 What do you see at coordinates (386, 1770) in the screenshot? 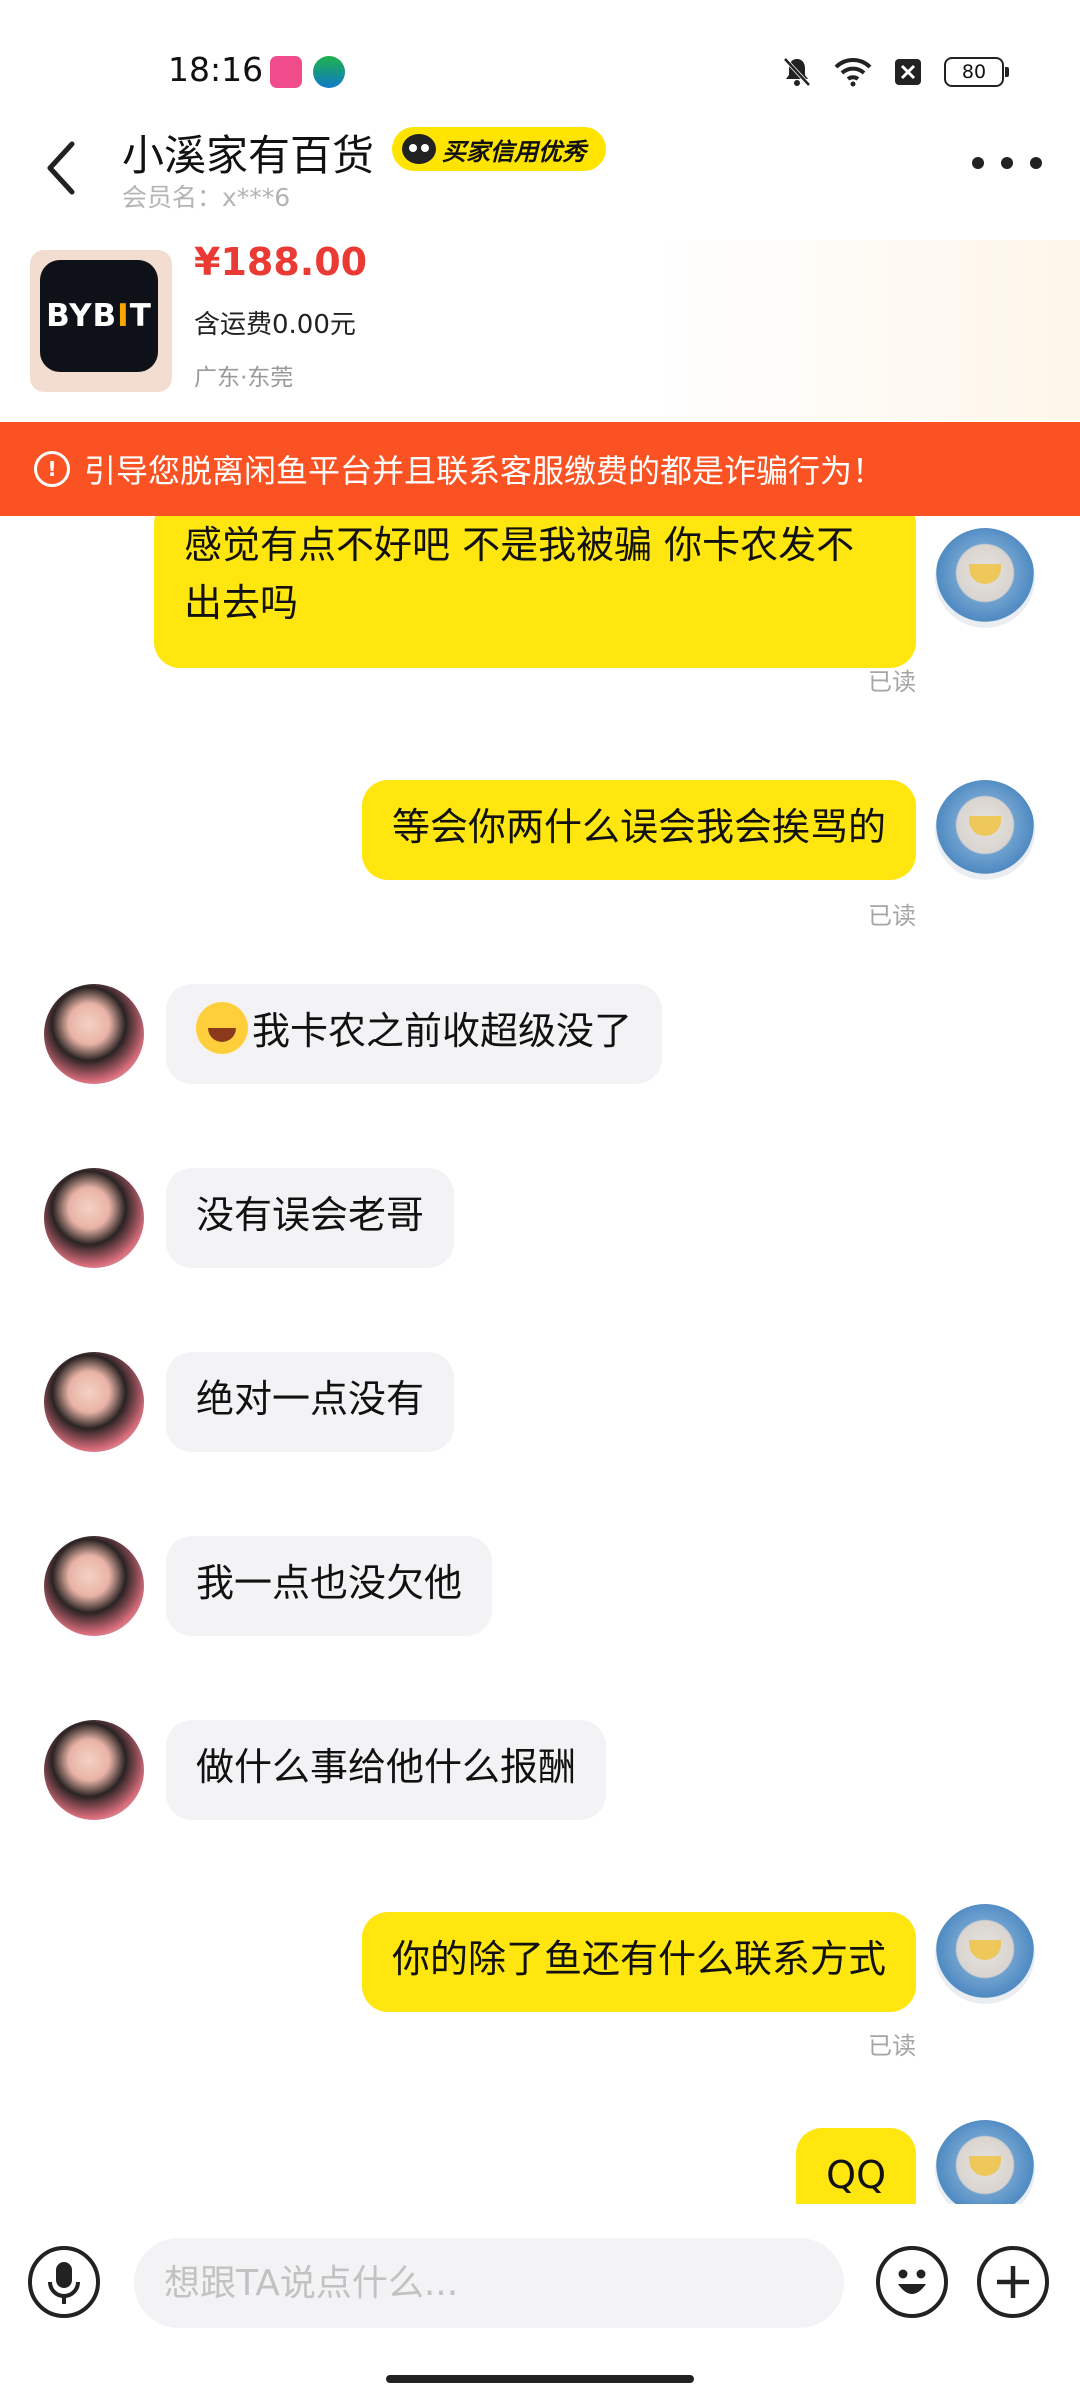
I see `message-bubble: 做什么事给他什么报酬` at bounding box center [386, 1770].